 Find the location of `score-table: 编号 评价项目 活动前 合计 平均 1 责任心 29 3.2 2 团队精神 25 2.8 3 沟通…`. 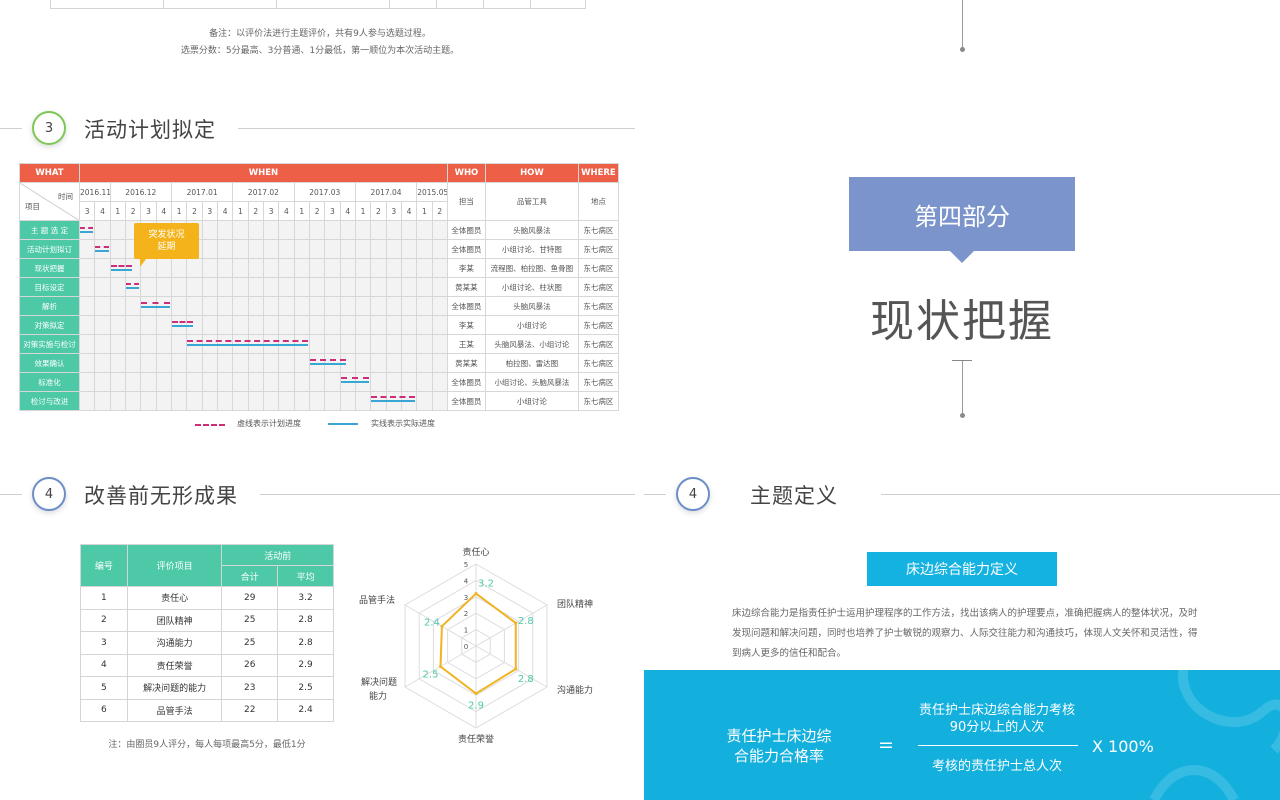

score-table: 编号 评价项目 活动前 合计 平均 1 责任心 29 3.2 2 团队精神 25 2.8 3 沟通… is located at coordinates (207, 633).